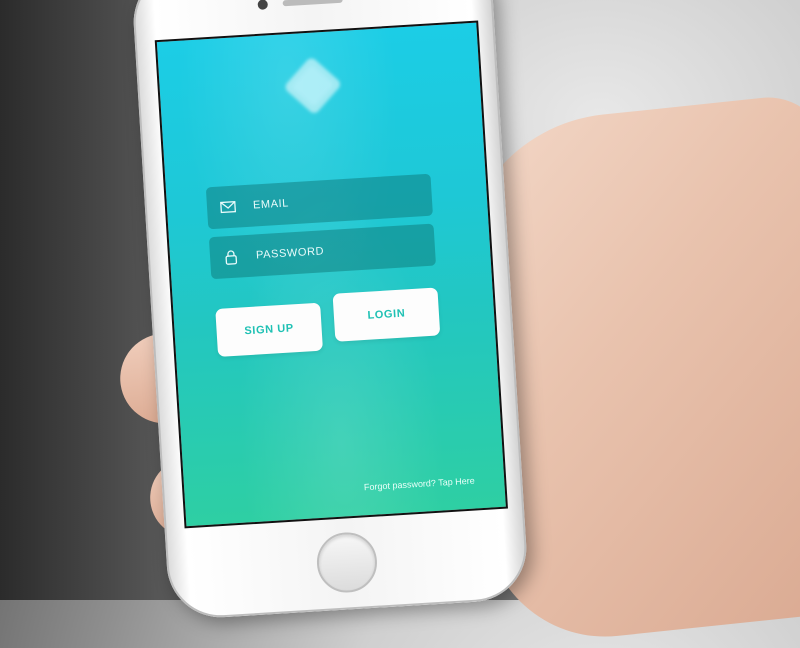 This screenshot has width=800, height=648. I want to click on login-button: LOGIN, so click(386, 314).